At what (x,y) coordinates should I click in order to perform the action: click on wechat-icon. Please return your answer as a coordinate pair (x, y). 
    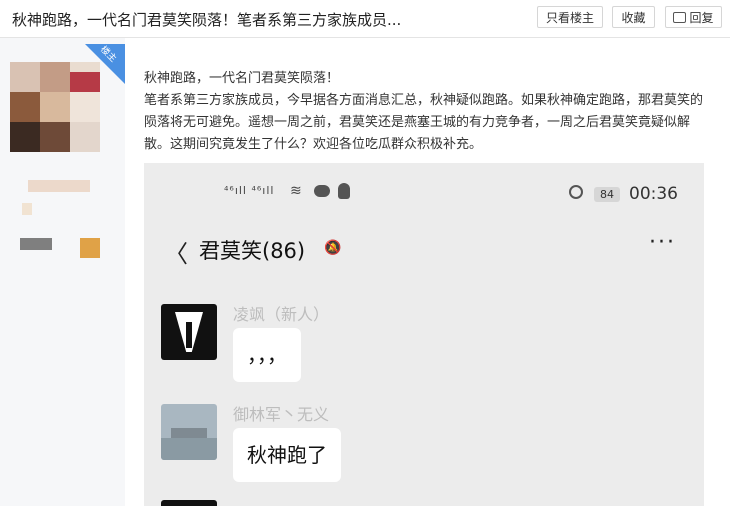
    Looking at the image, I should click on (322, 191).